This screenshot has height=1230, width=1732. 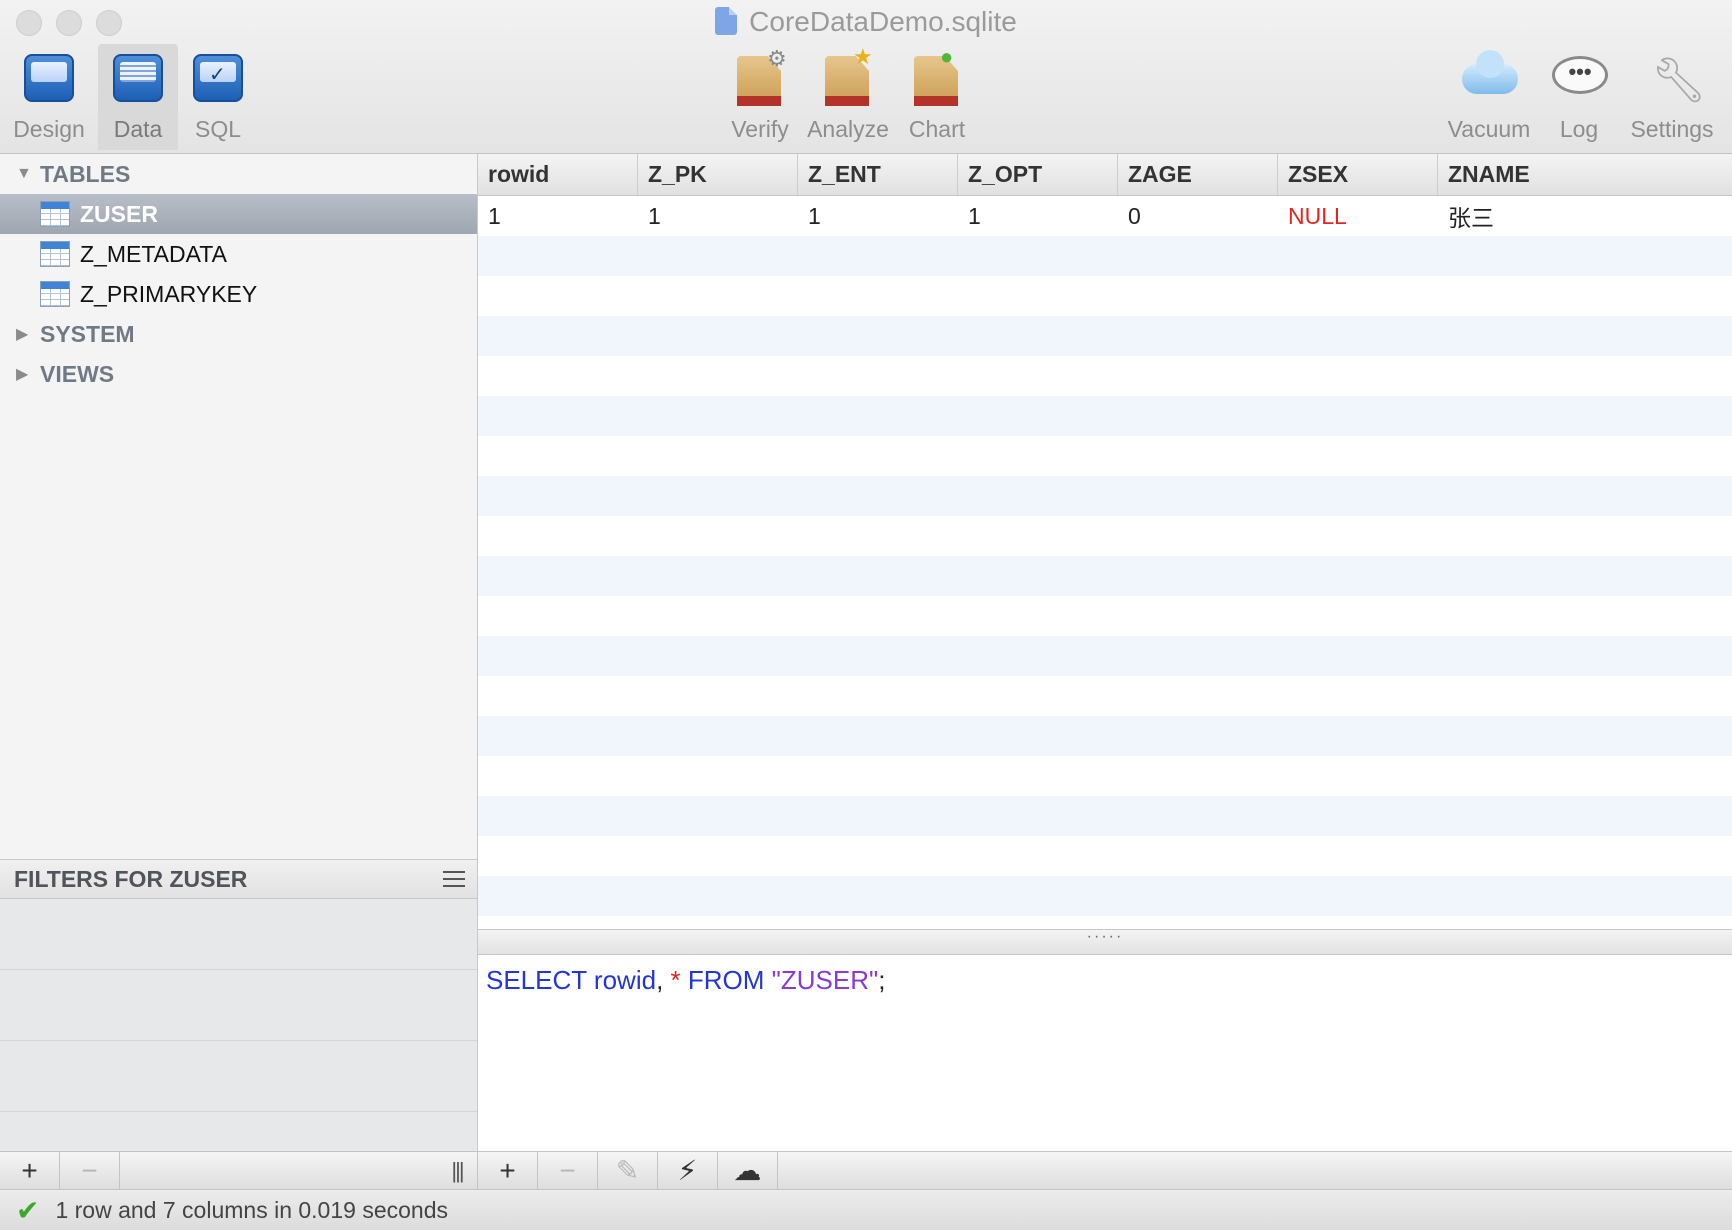 What do you see at coordinates (239, 1170) in the screenshot?
I see `filters-action-bar: + − |||` at bounding box center [239, 1170].